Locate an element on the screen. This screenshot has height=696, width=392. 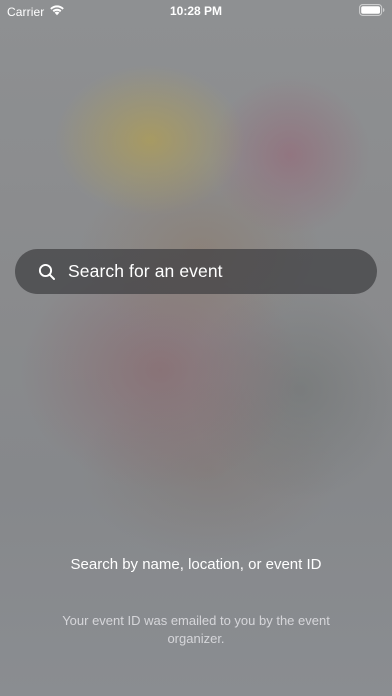
search-bar: Search for an event is located at coordinates (196, 271).